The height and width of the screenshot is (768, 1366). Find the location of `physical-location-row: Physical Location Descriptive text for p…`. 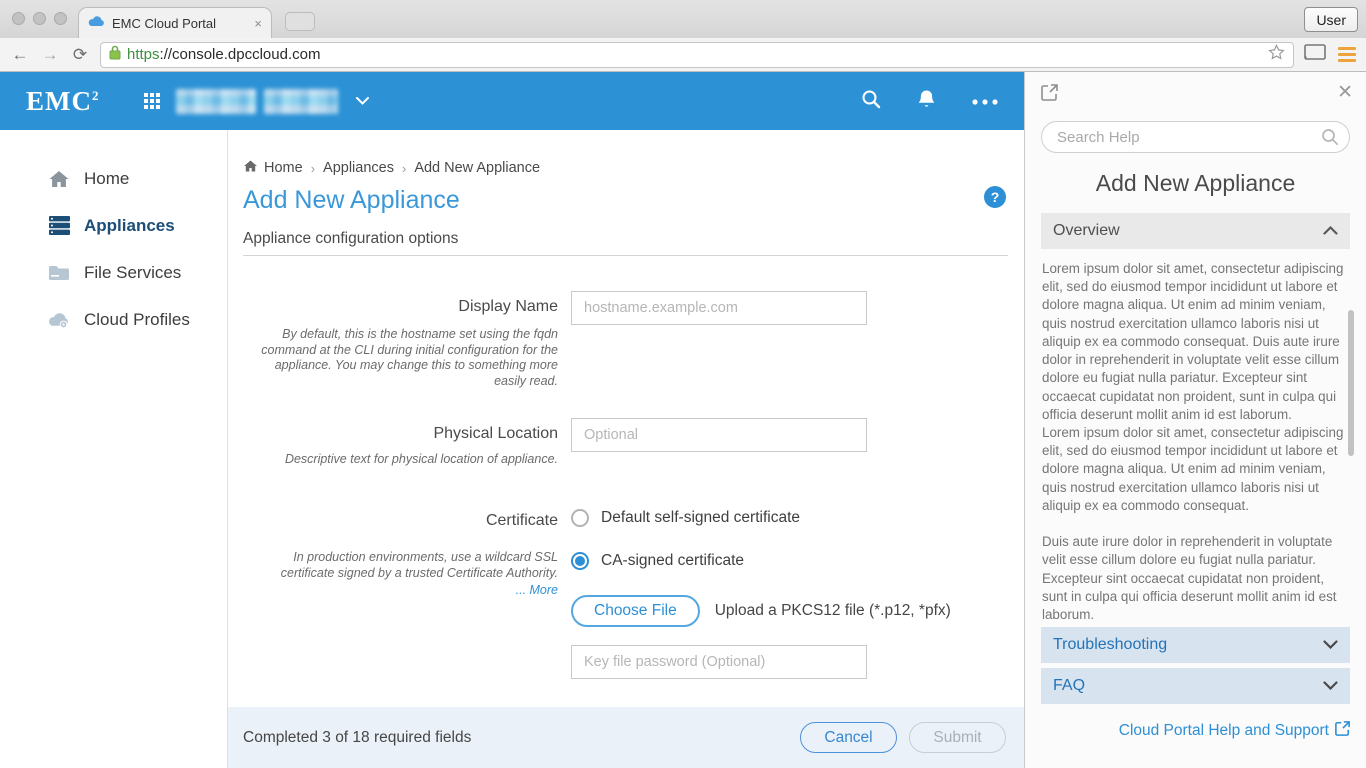

physical-location-row: Physical Location Descriptive text for p… is located at coordinates (625, 442).